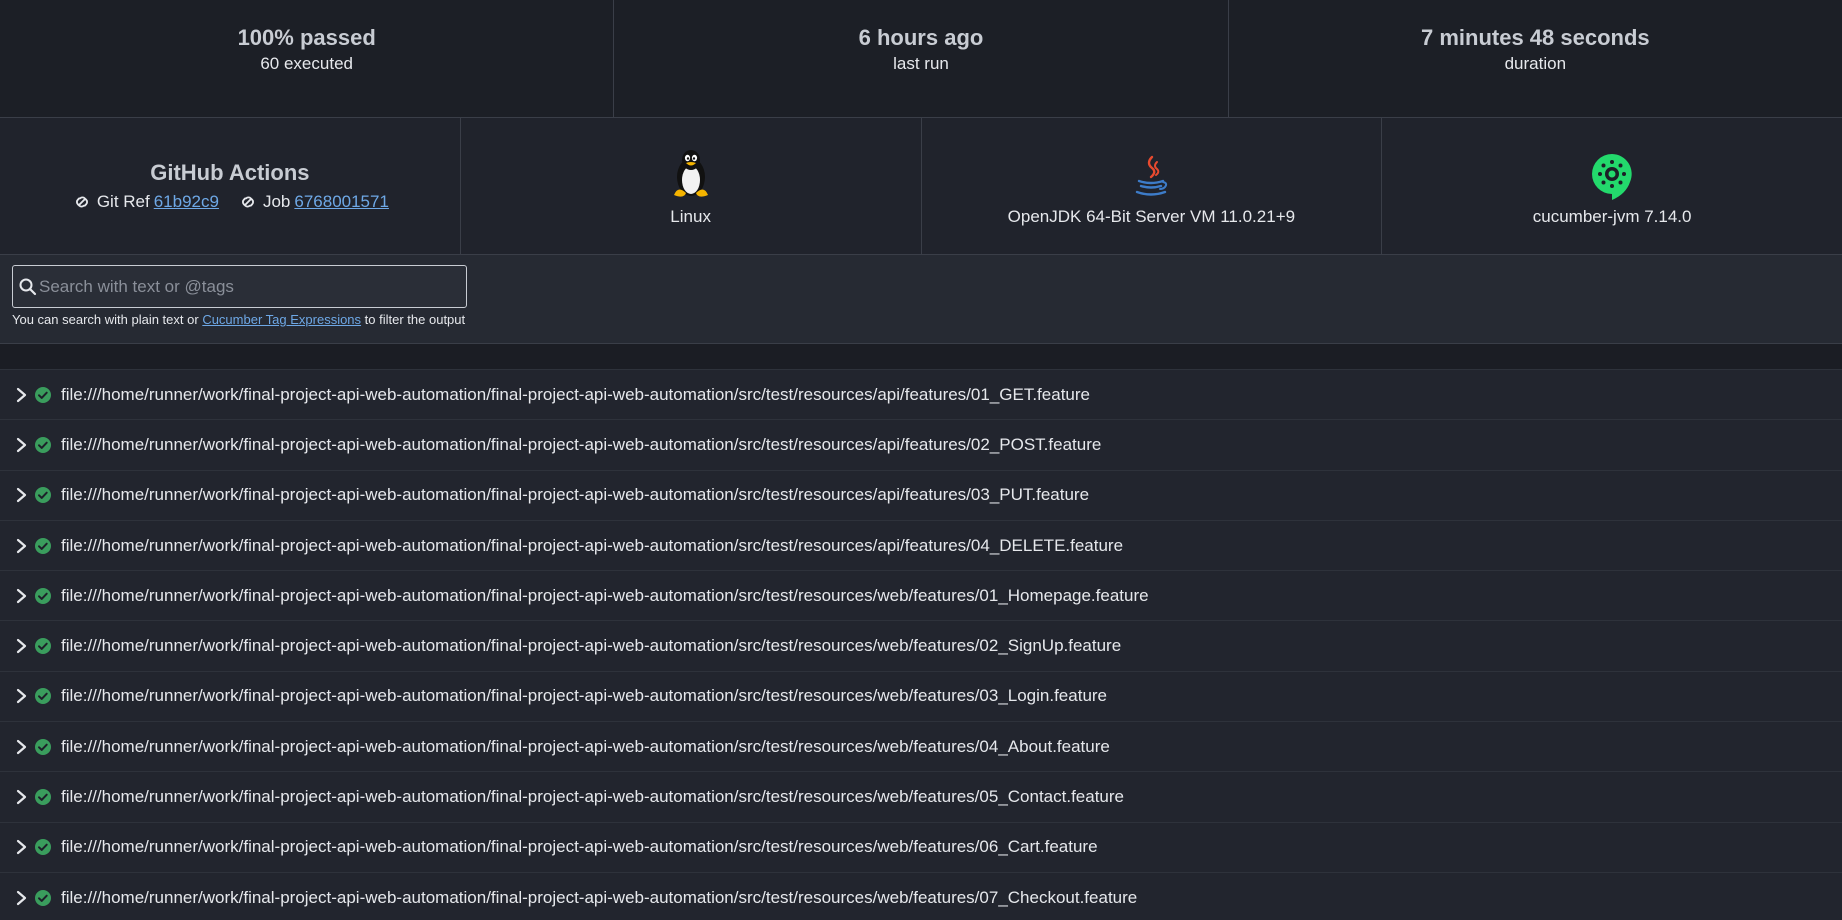 Image resolution: width=1842 pixels, height=920 pixels. I want to click on environment-bar: GitHub Actions Git Ref 61b92c9 Job 67680, so click(921, 186).